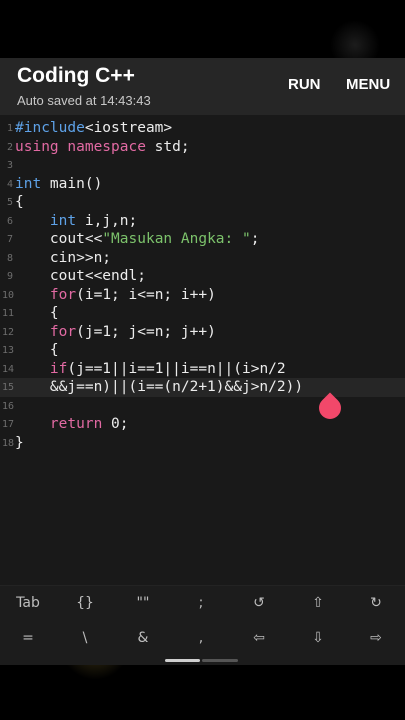 The height and width of the screenshot is (720, 405). What do you see at coordinates (8, 313) in the screenshot?
I see `line-number: 11` at bounding box center [8, 313].